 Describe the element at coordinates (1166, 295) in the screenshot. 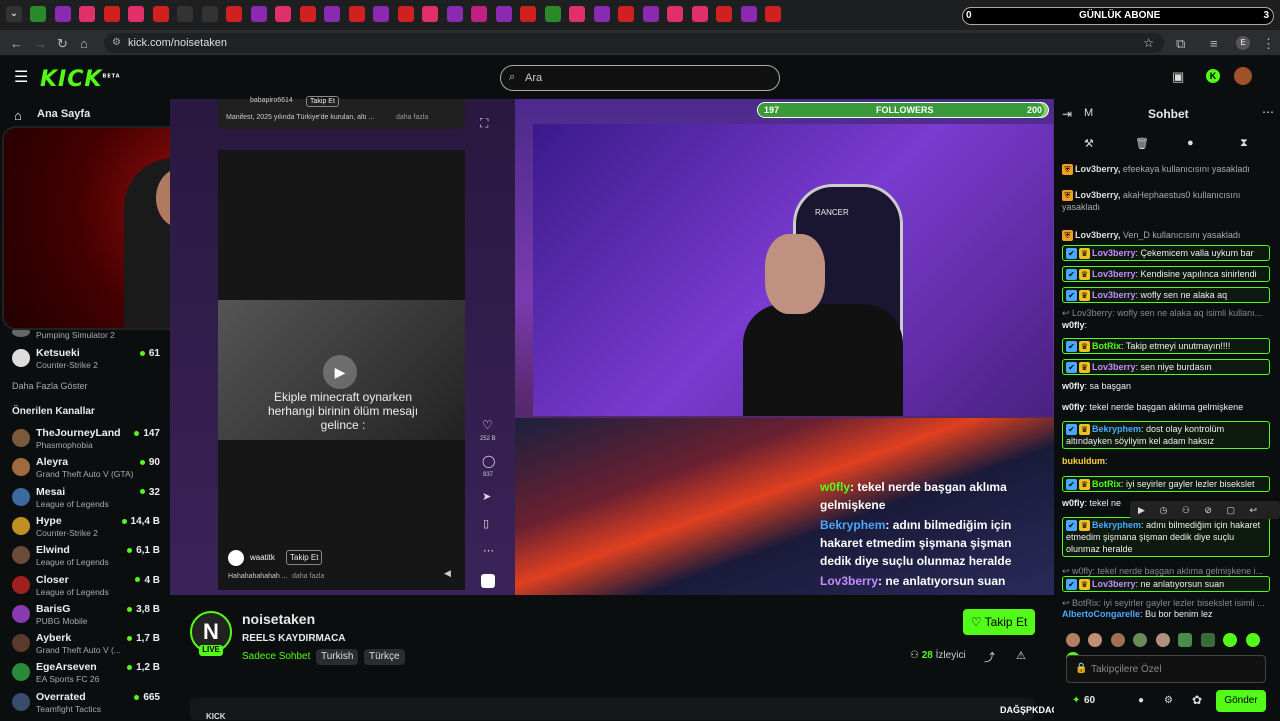

I see `chat-message: ✔ ♛ Lov3berry: wofly sen ne alaka aq` at that location.